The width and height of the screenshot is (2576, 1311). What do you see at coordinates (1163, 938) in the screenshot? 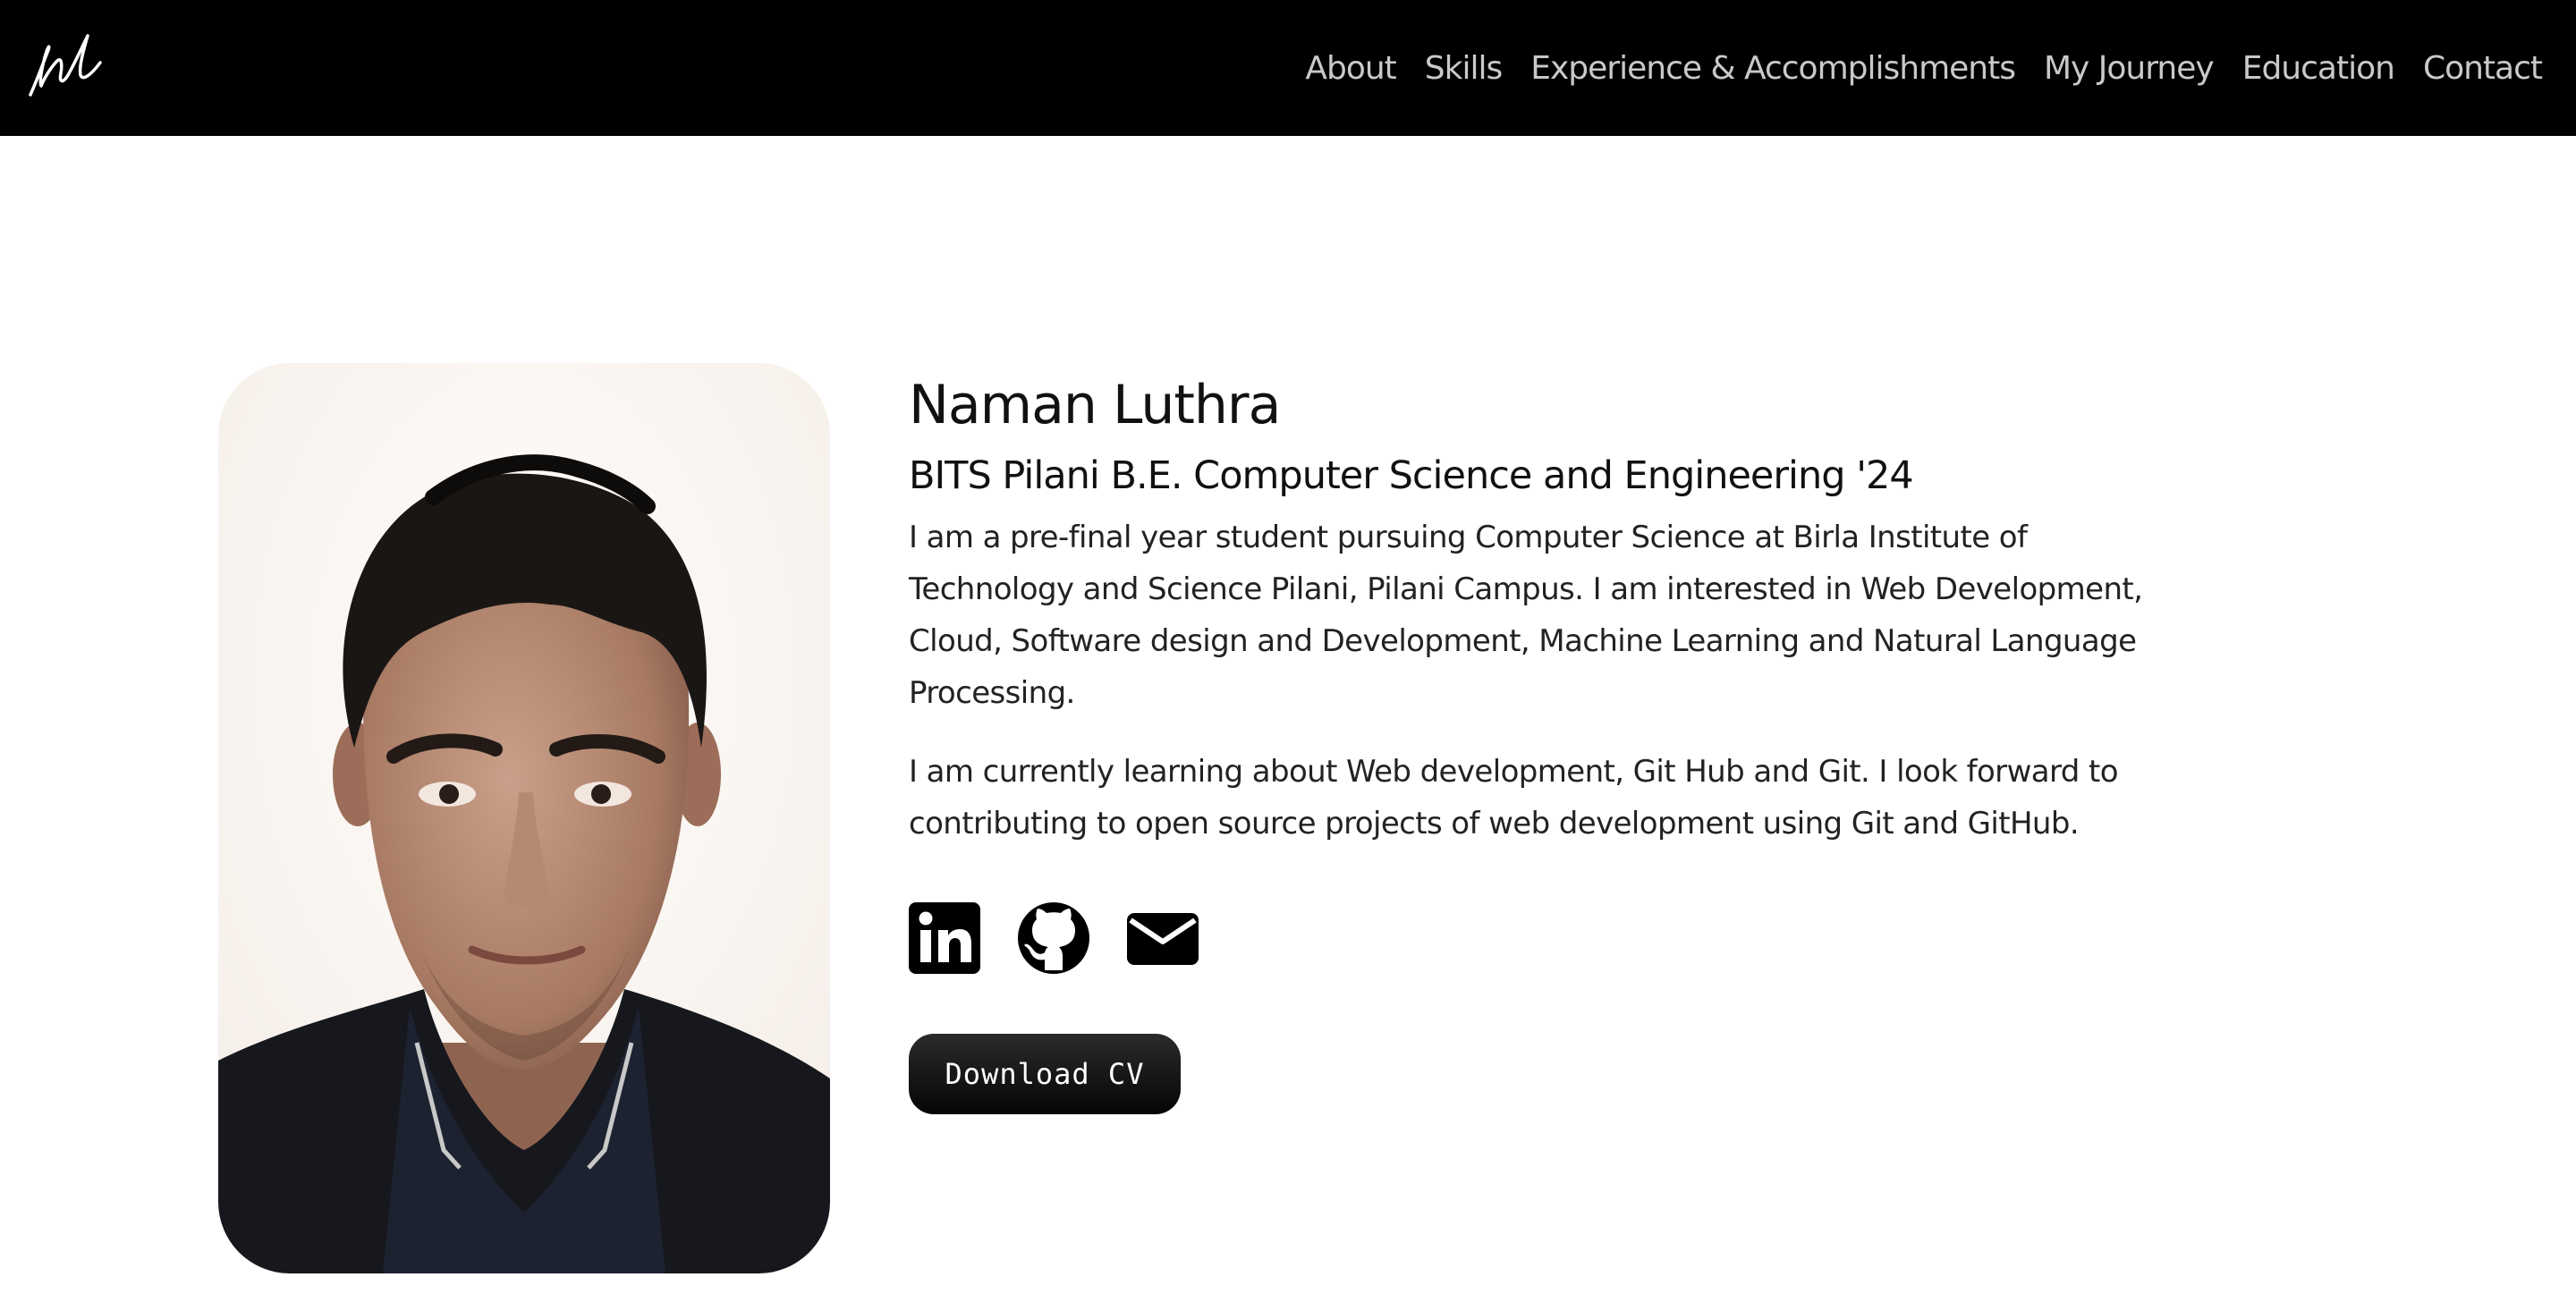
I see `email-icon` at bounding box center [1163, 938].